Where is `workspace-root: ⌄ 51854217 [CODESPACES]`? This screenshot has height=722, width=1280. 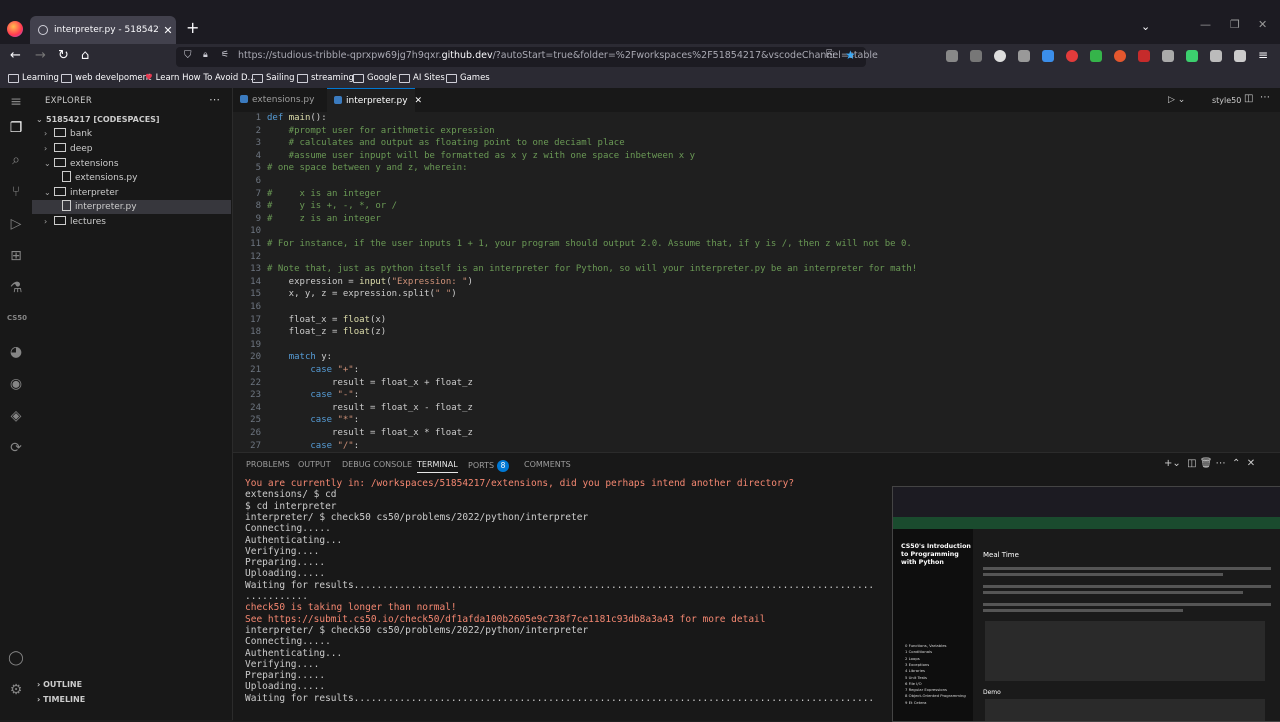 workspace-root: ⌄ 51854217 [CODESPACES] is located at coordinates (98, 120).